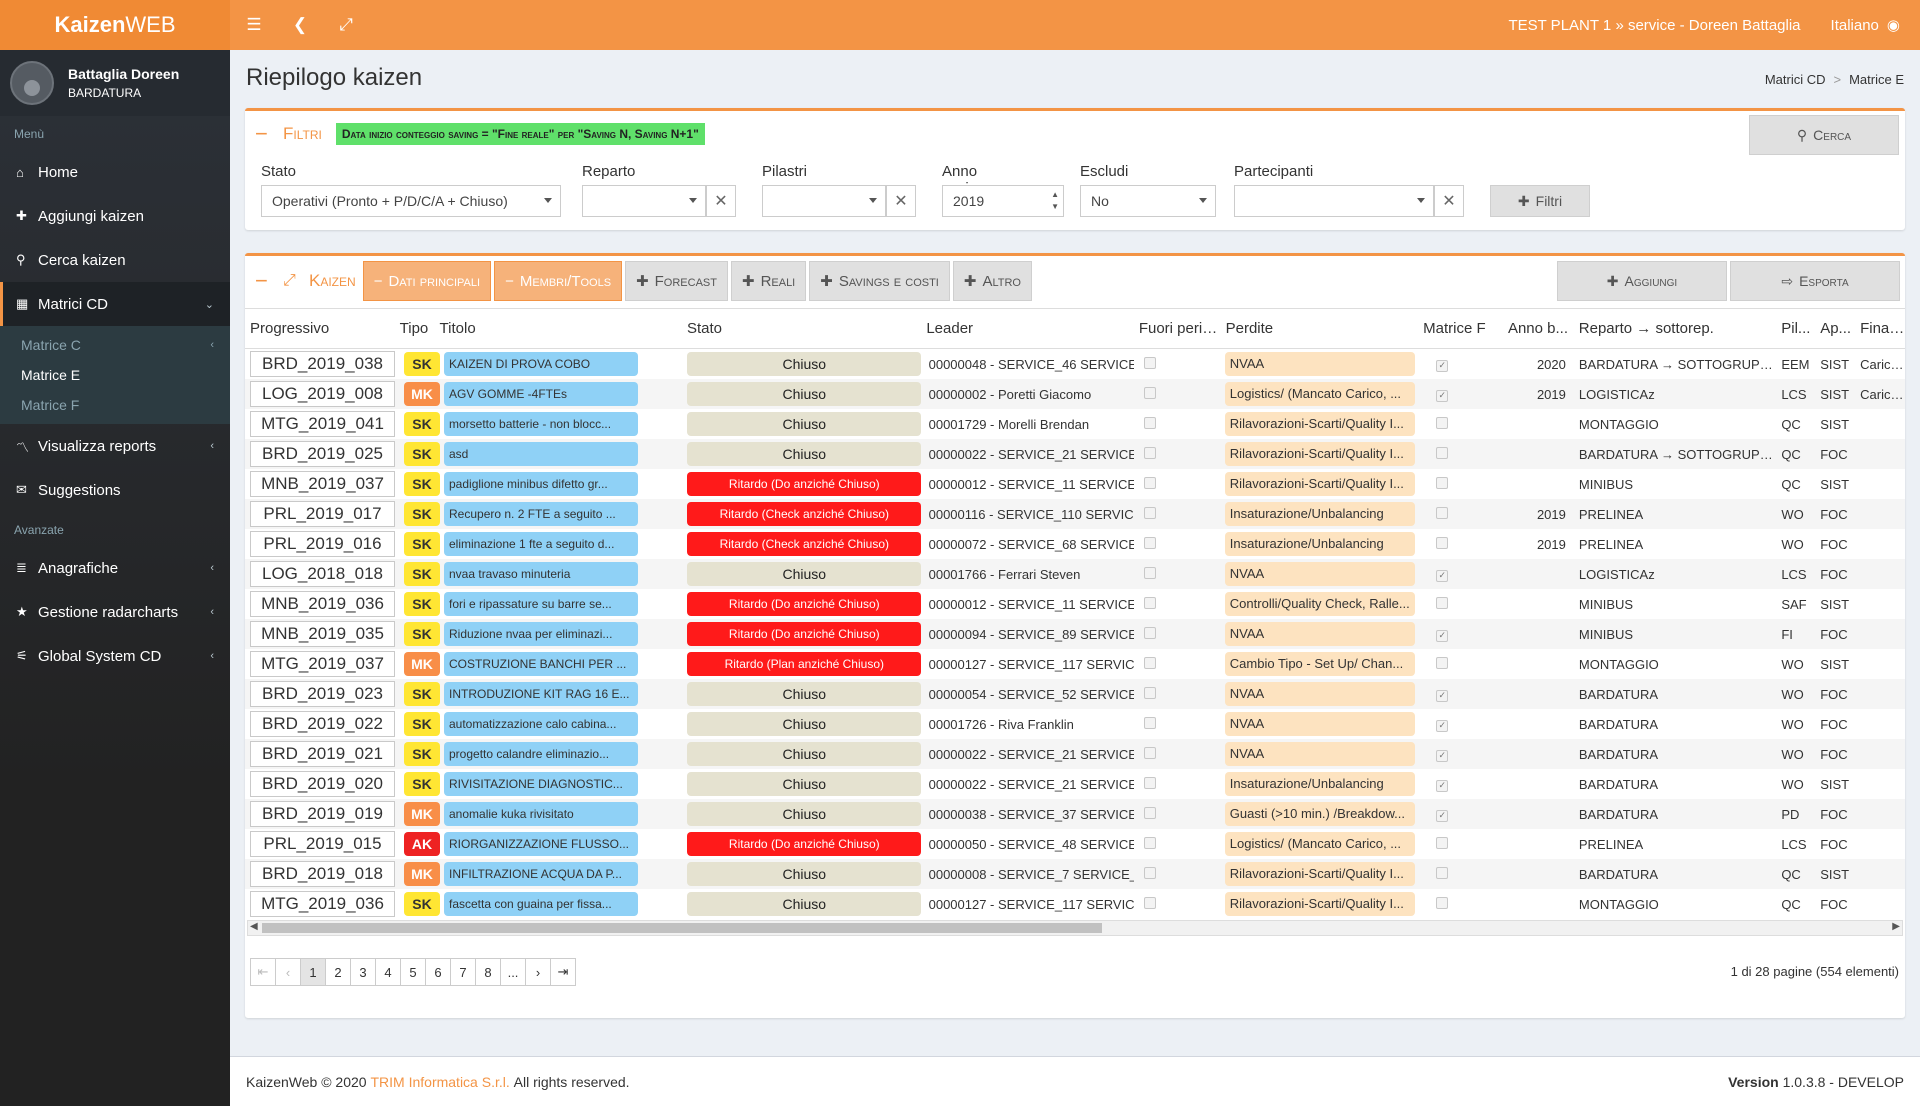  What do you see at coordinates (541, 454) in the screenshot?
I see `titolo-cell: asd` at bounding box center [541, 454].